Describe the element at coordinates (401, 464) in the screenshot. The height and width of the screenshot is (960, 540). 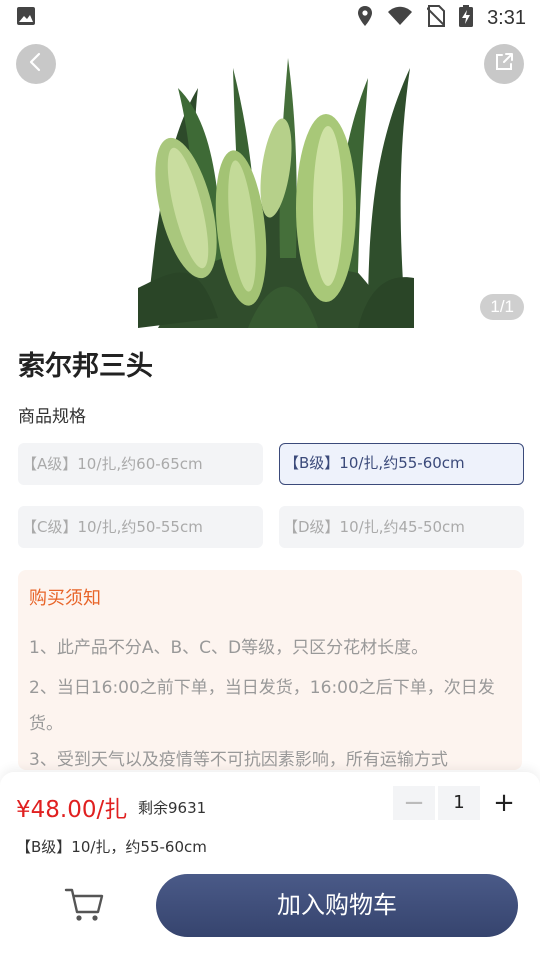
I see `spec-option-b: 【B级】10/扎,约55-60cm` at that location.